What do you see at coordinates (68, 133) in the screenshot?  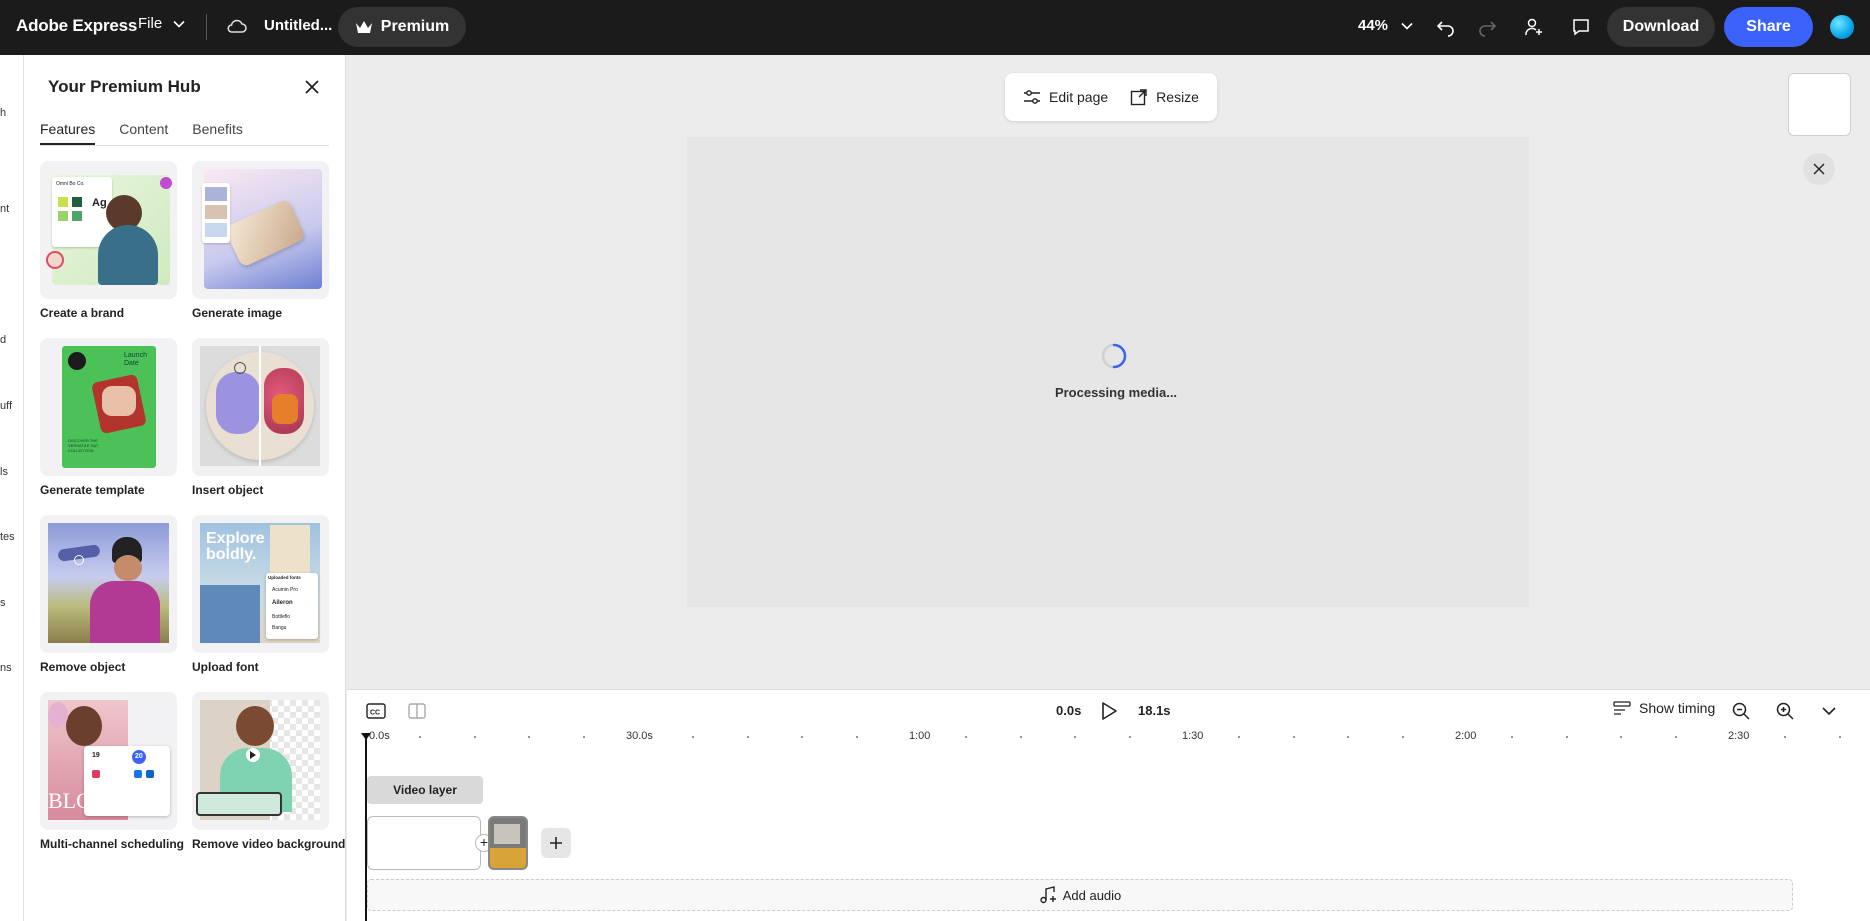 I see `tab-features: Features` at bounding box center [68, 133].